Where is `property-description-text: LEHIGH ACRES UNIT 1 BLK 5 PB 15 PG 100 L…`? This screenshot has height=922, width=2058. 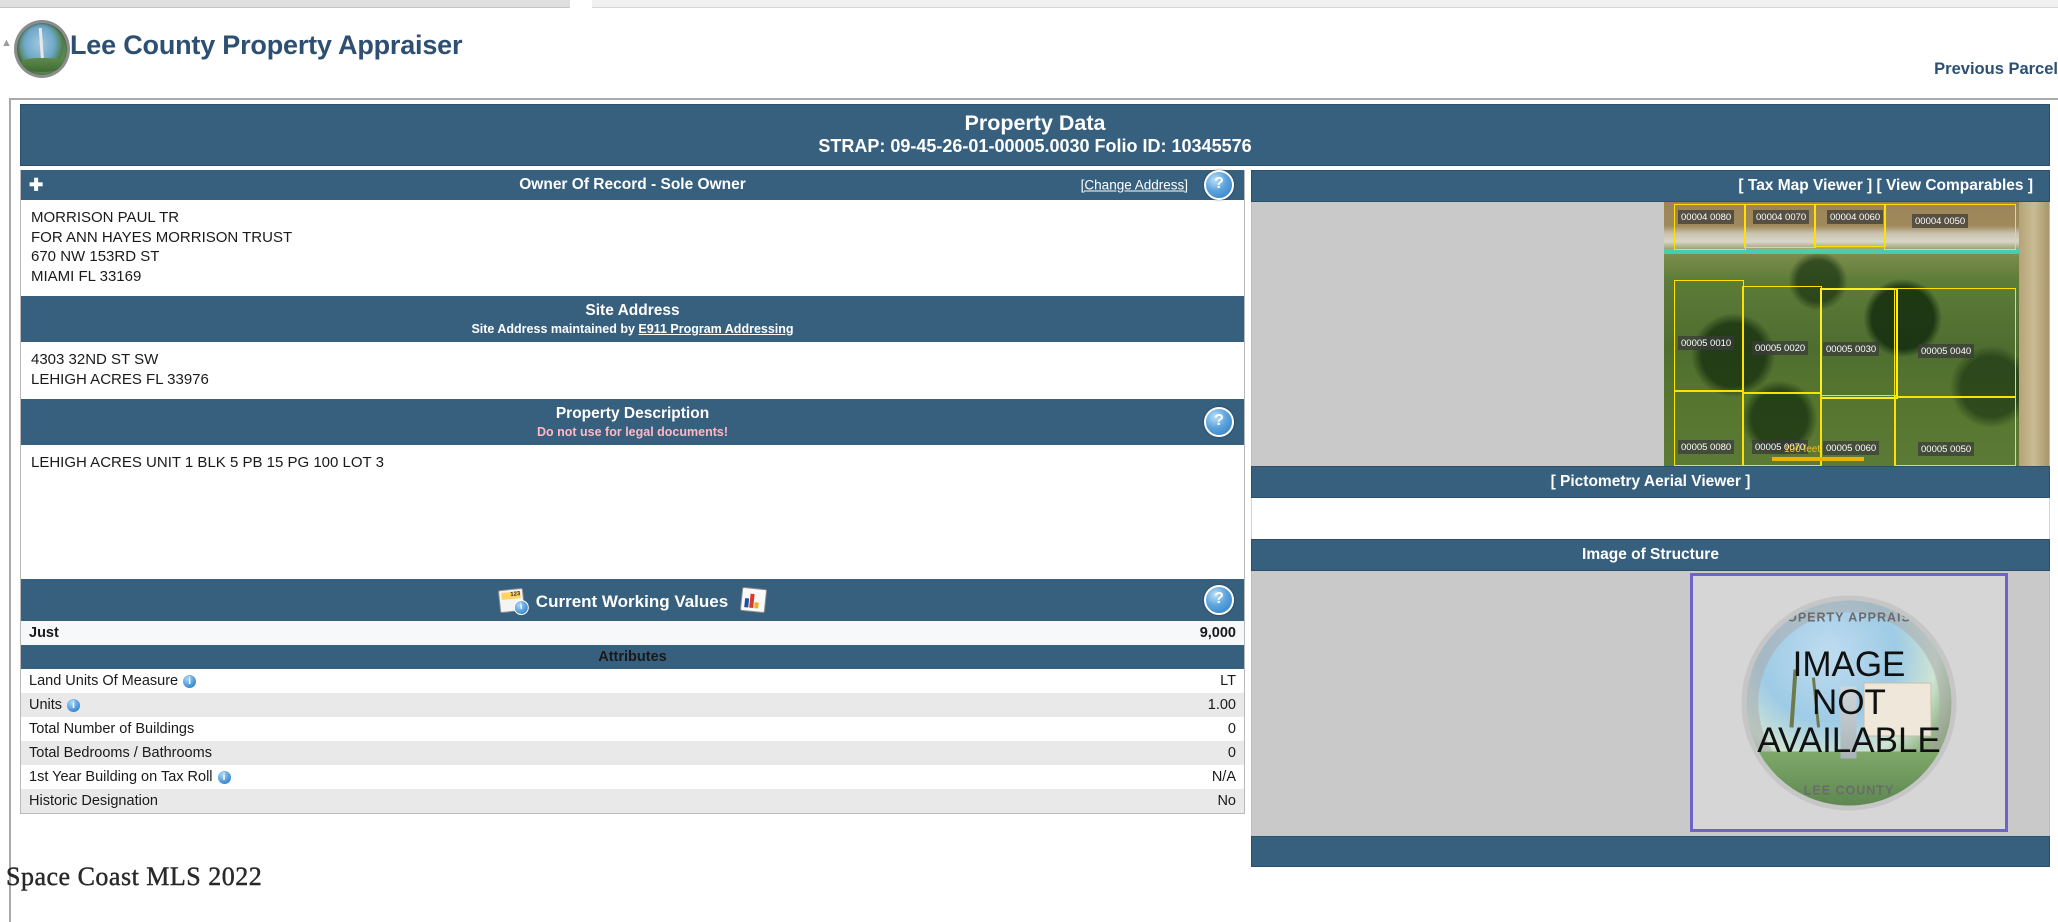 property-description-text: LEHIGH ACRES UNIT 1 BLK 5 PB 15 PG 100 L… is located at coordinates (207, 462).